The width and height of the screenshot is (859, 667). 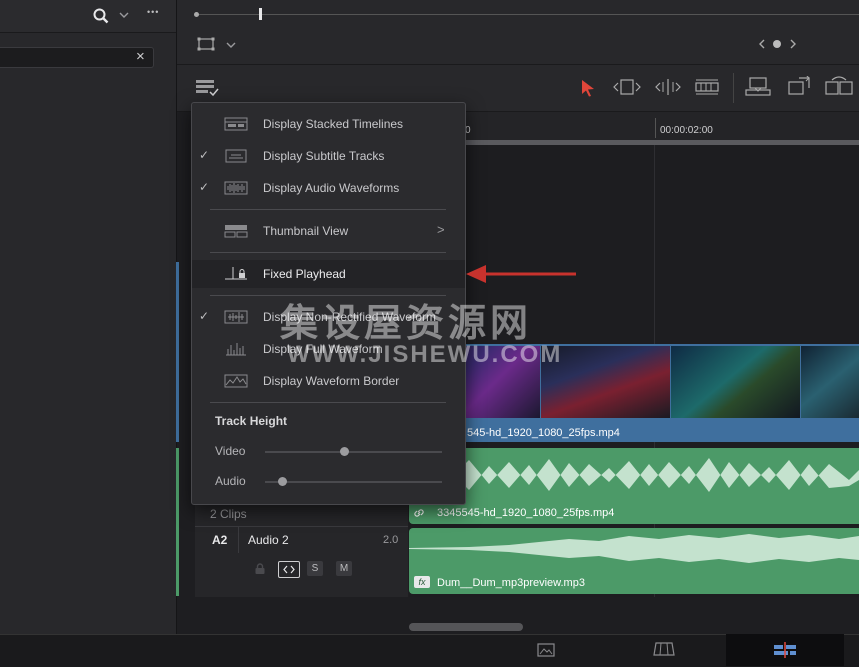 I want to click on replace-clip-icon, so click(x=840, y=87).